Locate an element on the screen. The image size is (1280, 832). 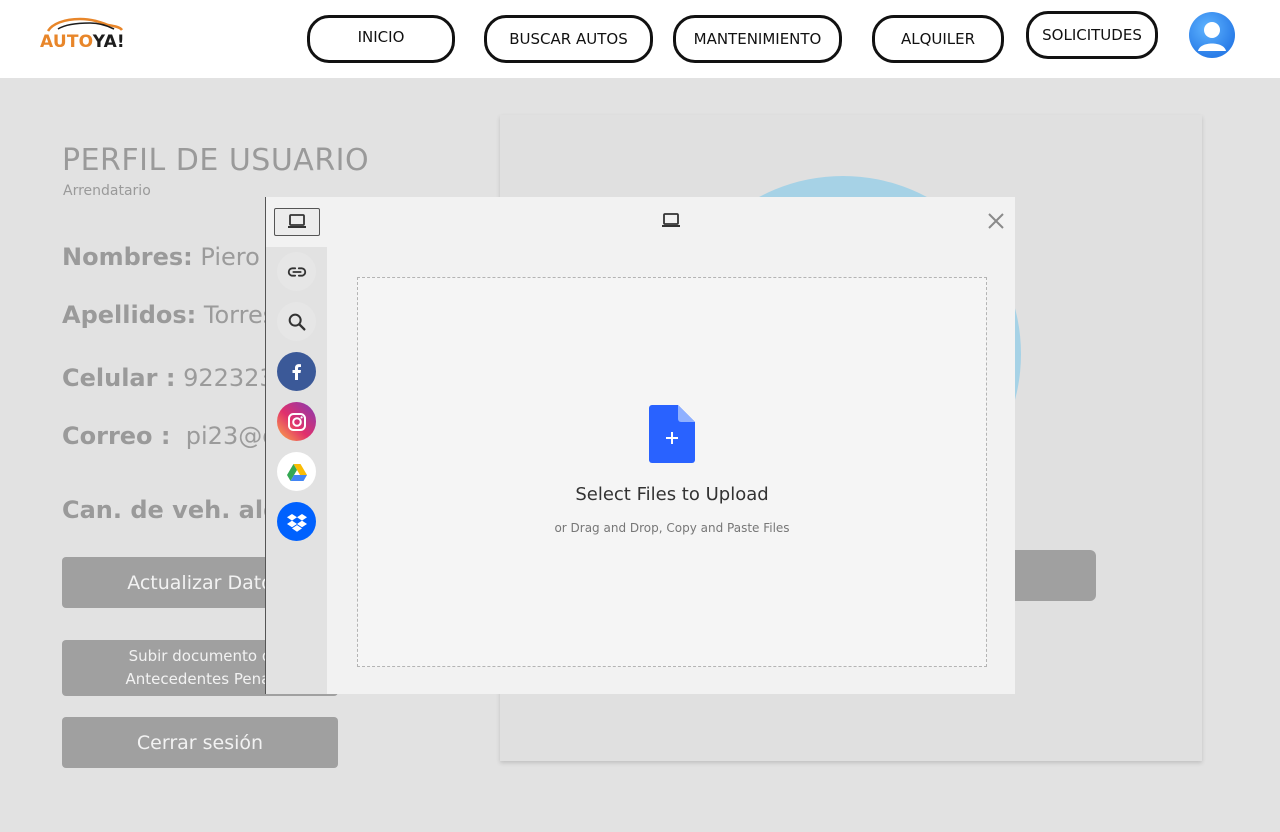
vehiculos-label: Can. de veh. alqu is located at coordinates (180, 510).